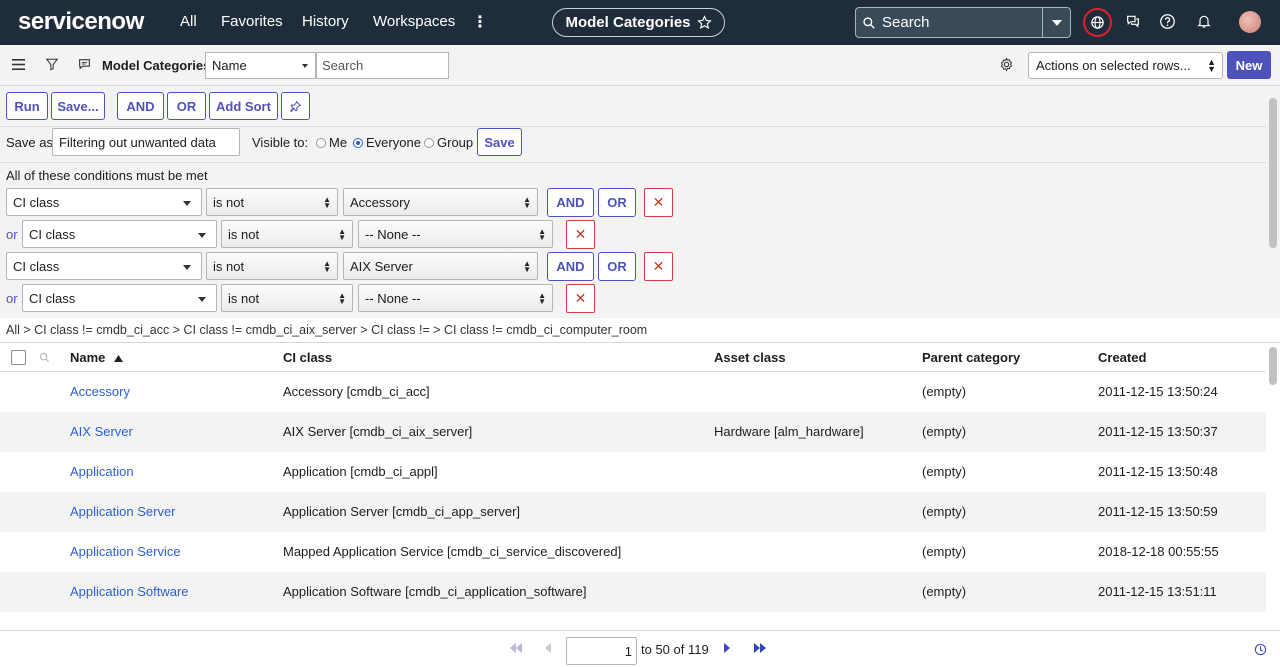 The image size is (1280, 667). I want to click on column-header-asset-class: Asset class, so click(750, 357).